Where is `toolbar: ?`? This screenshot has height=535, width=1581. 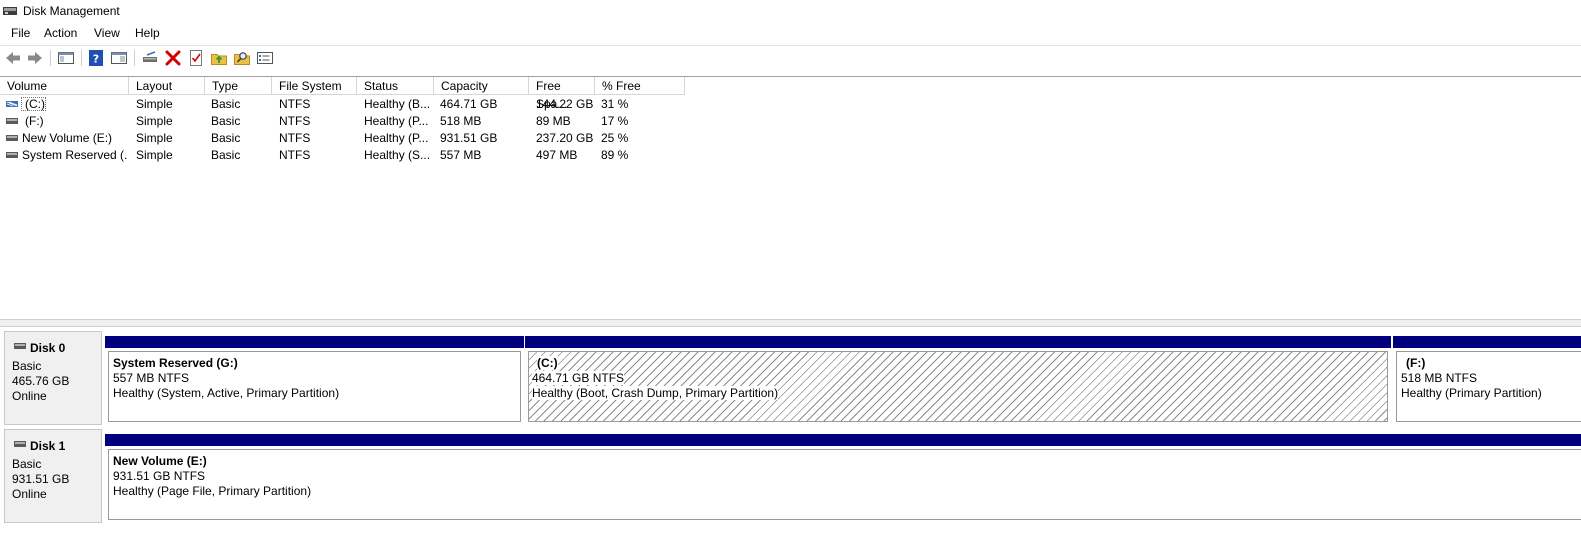 toolbar: ? is located at coordinates (790, 57).